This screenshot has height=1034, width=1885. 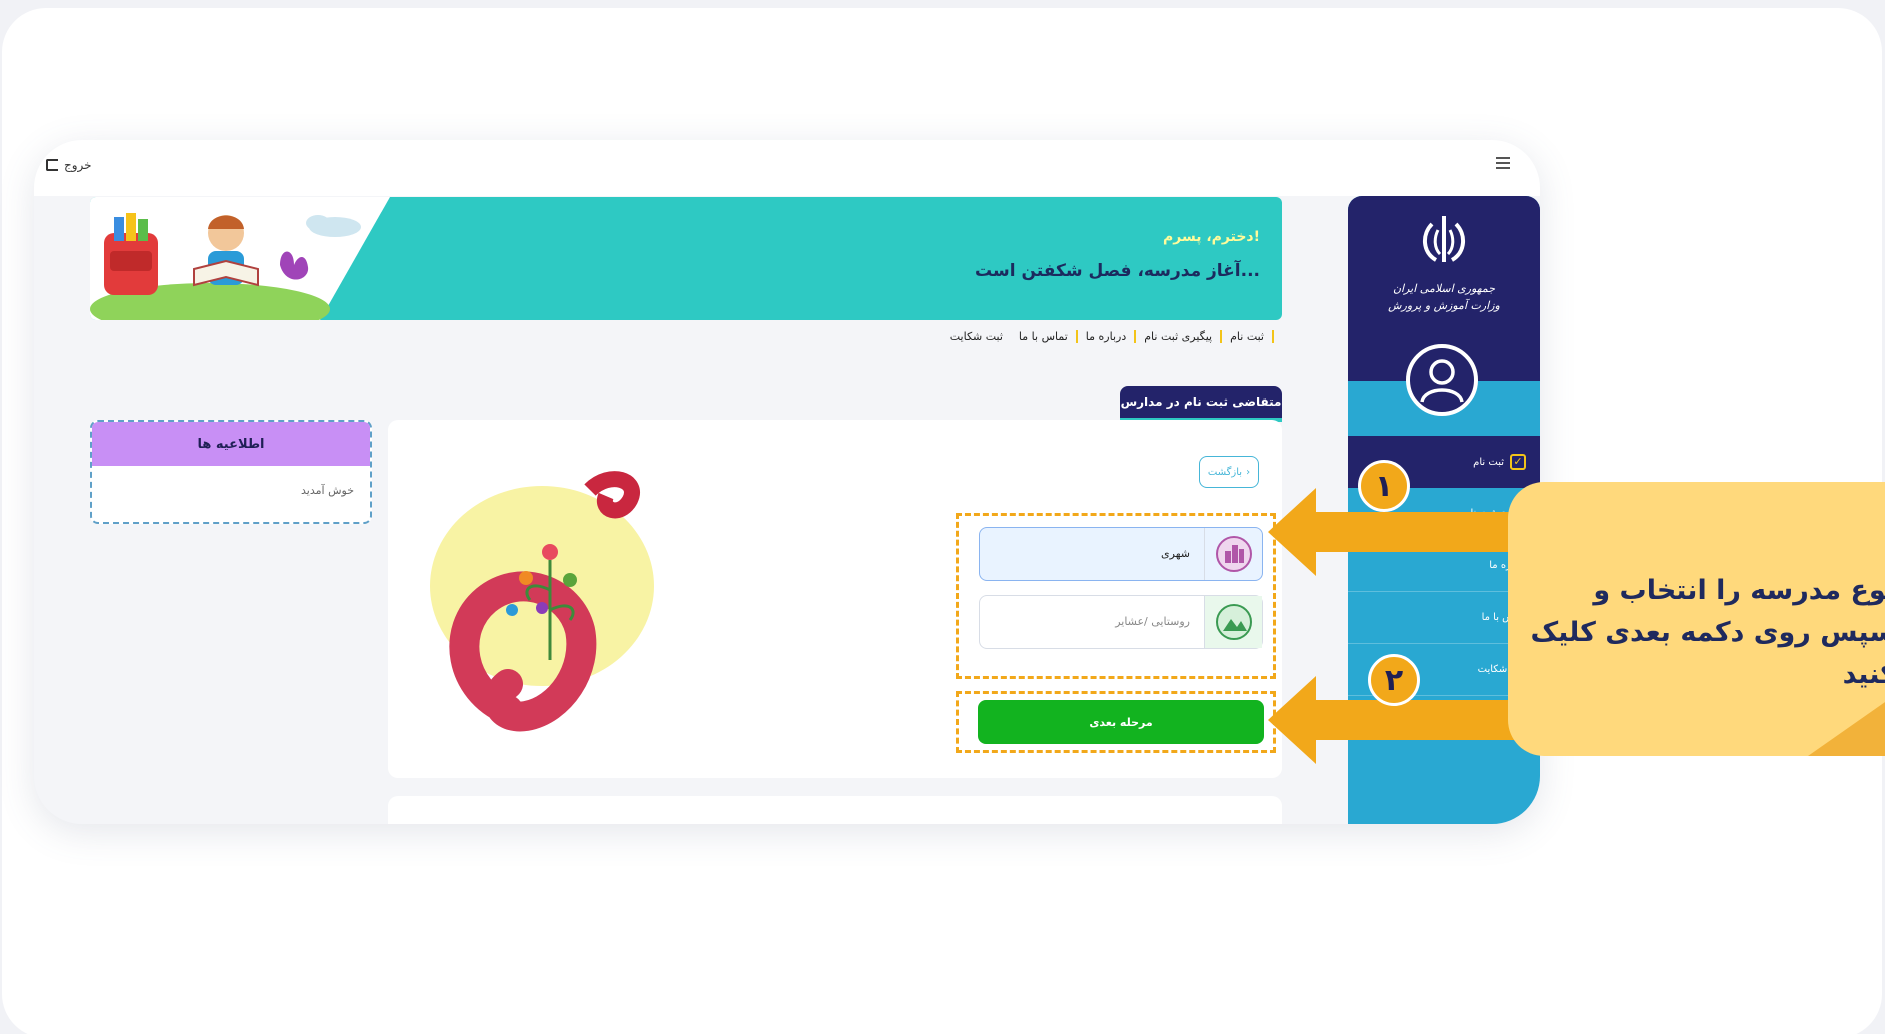 What do you see at coordinates (1444, 288) in the screenshot?
I see `org-line-1: جمهوری اسلامی ایران` at bounding box center [1444, 288].